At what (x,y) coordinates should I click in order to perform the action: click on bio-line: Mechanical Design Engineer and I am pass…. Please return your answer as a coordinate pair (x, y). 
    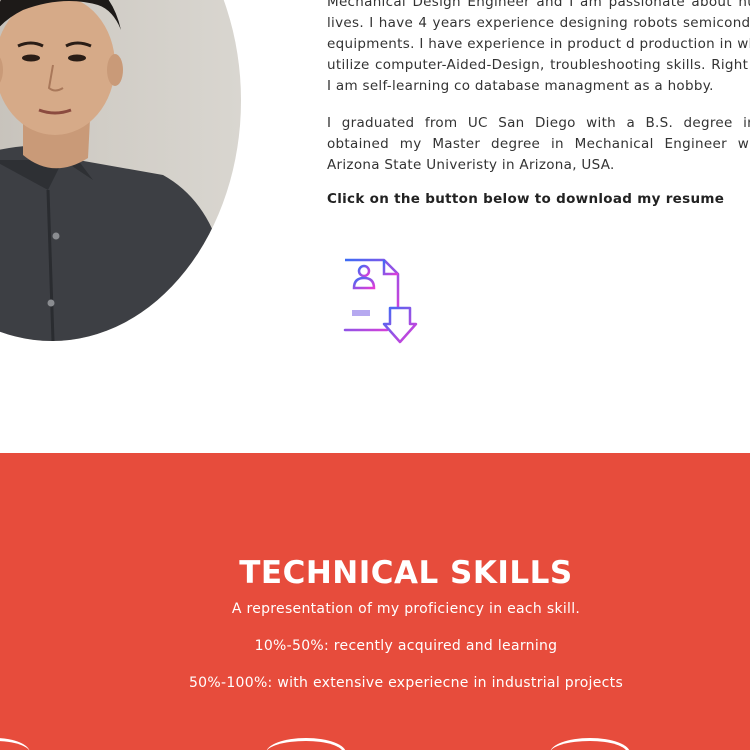
    Looking at the image, I should click on (529, 5).